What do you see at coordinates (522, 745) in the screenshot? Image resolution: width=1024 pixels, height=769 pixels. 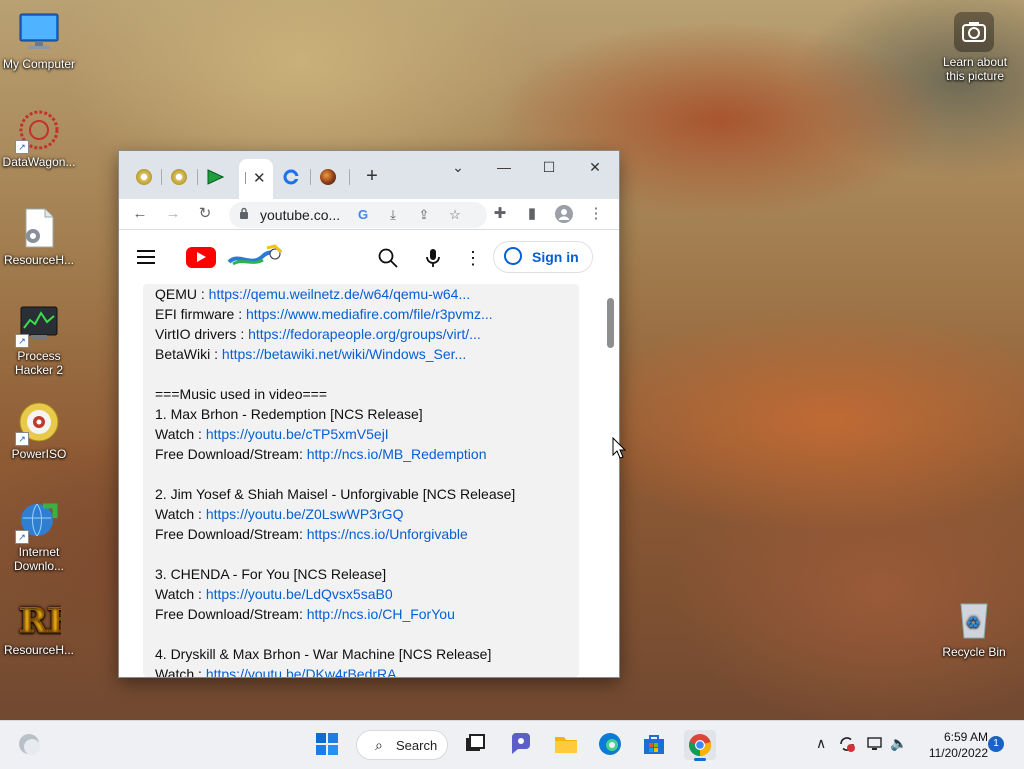 I see `chat-icon` at bounding box center [522, 745].